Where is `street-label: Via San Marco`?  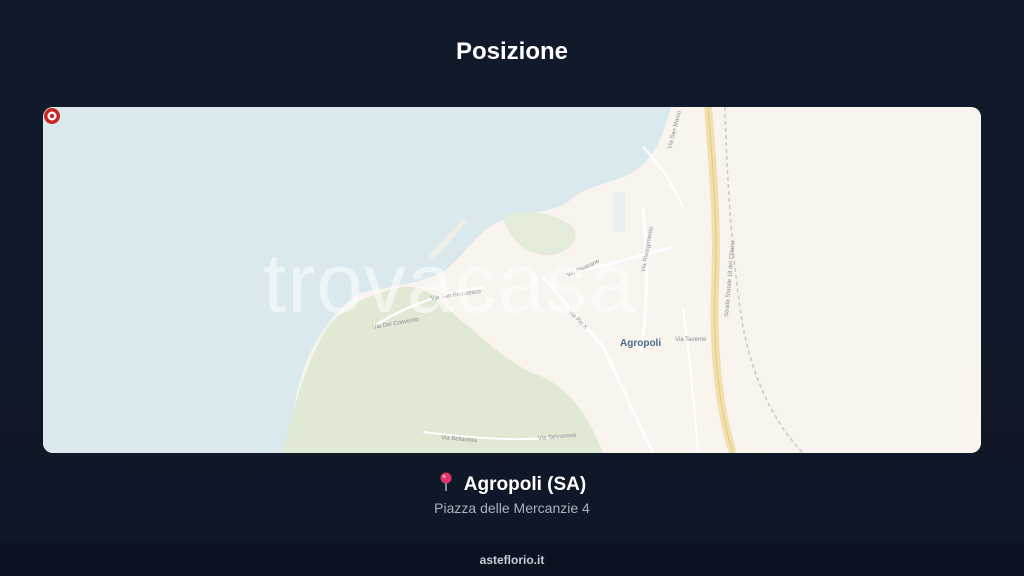 street-label: Via San Marco is located at coordinates (675, 129).